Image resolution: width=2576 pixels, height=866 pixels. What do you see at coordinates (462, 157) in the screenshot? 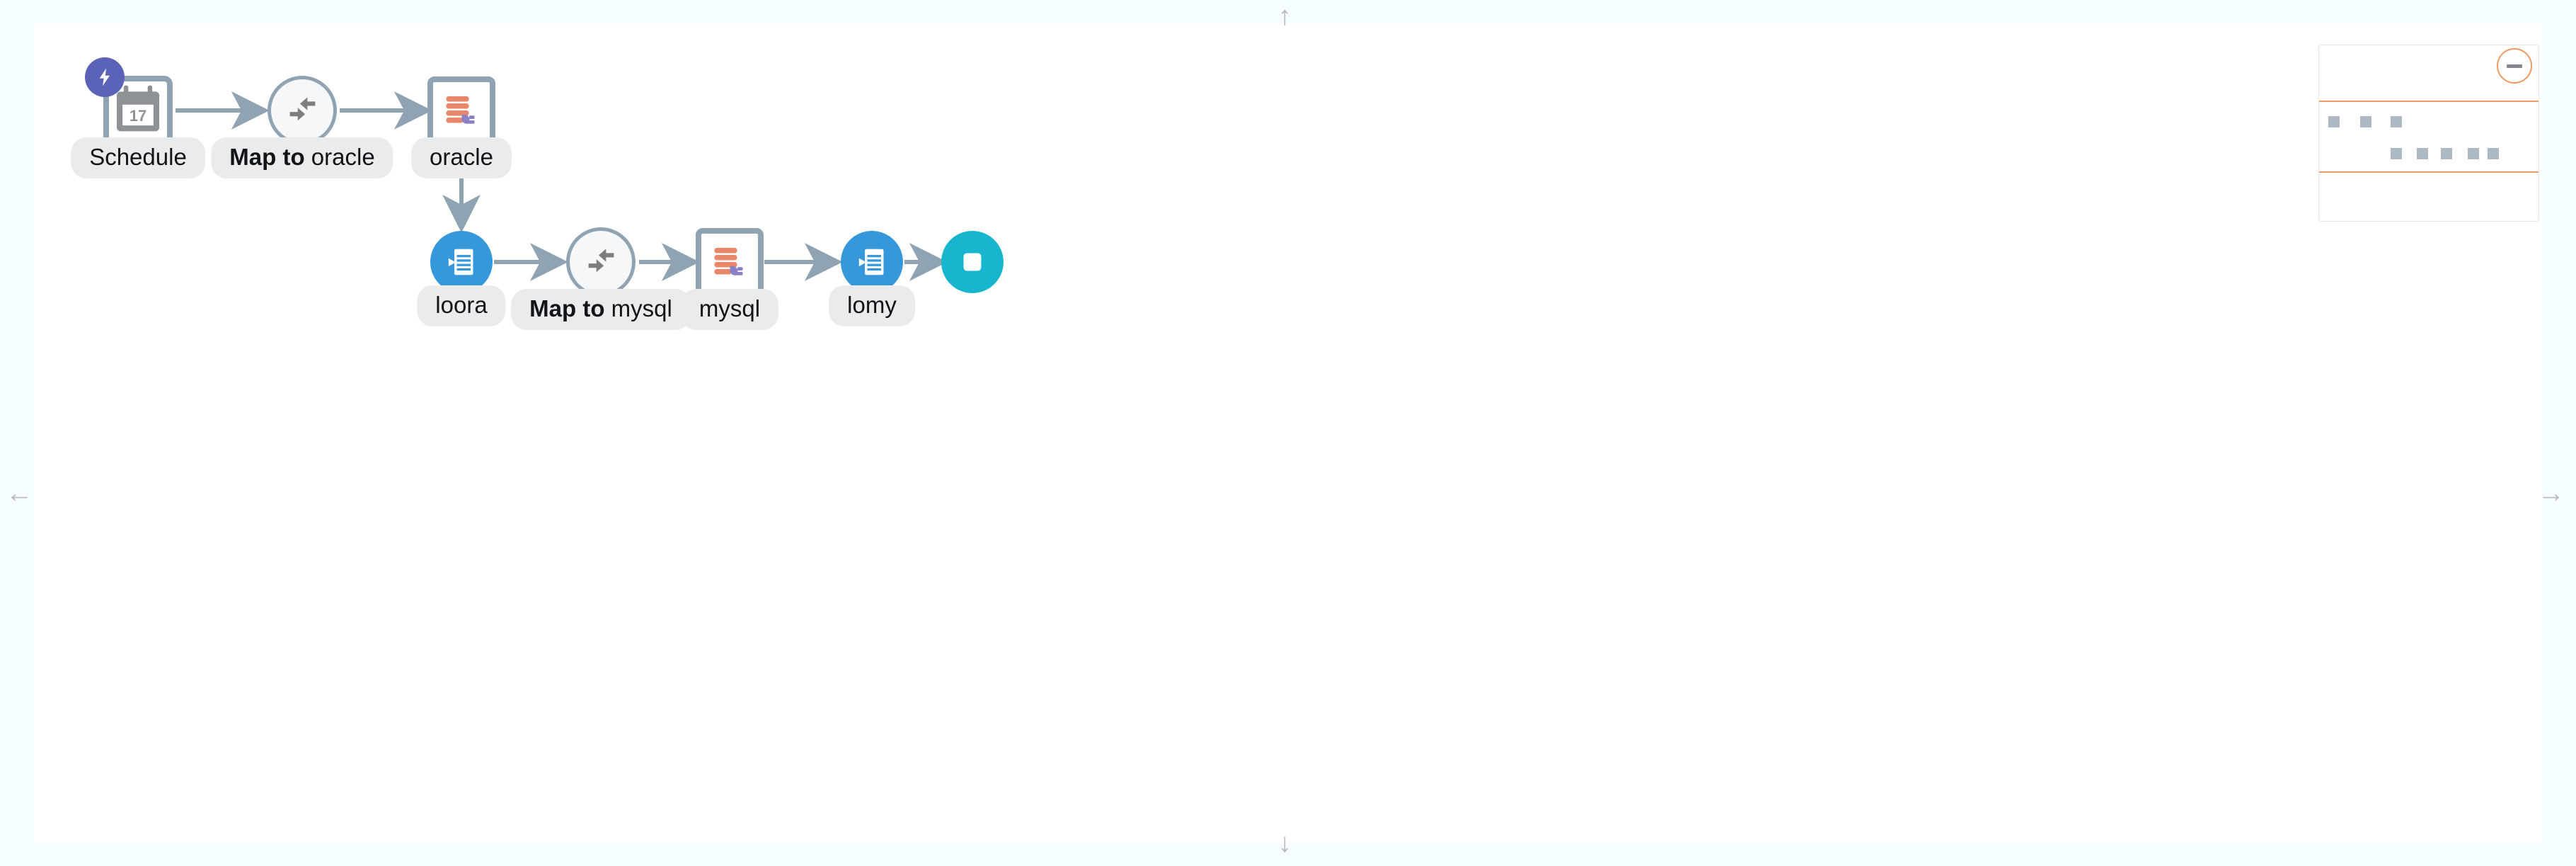
I see `oracle-node-label: oracle` at bounding box center [462, 157].